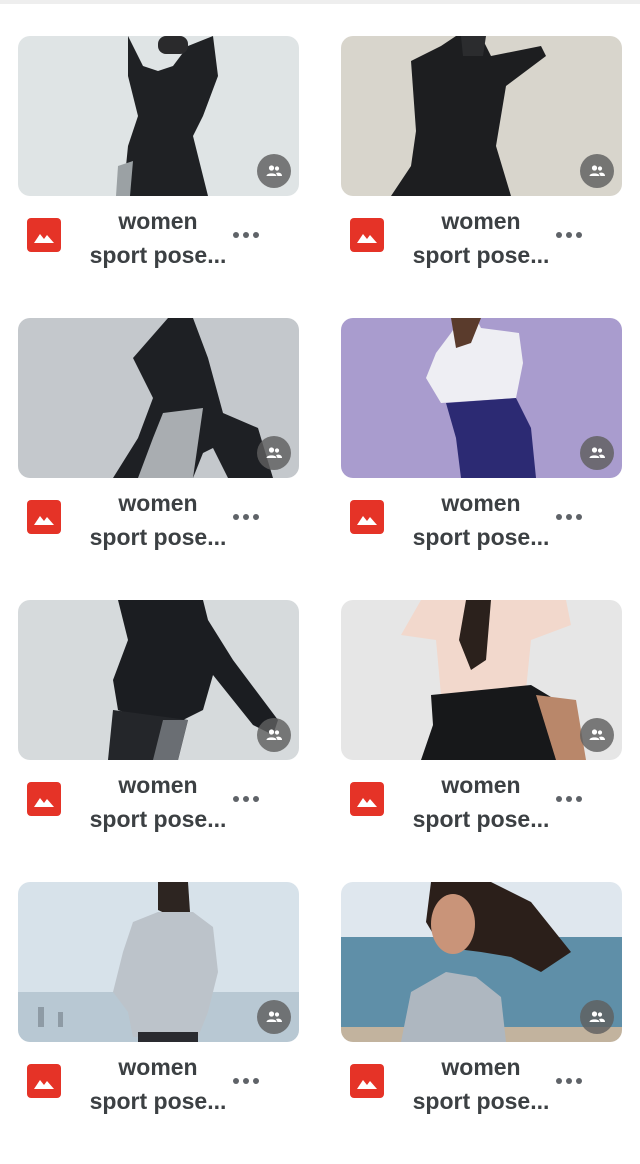 The height and width of the screenshot is (1164, 640). I want to click on top-divider, so click(320, 2).